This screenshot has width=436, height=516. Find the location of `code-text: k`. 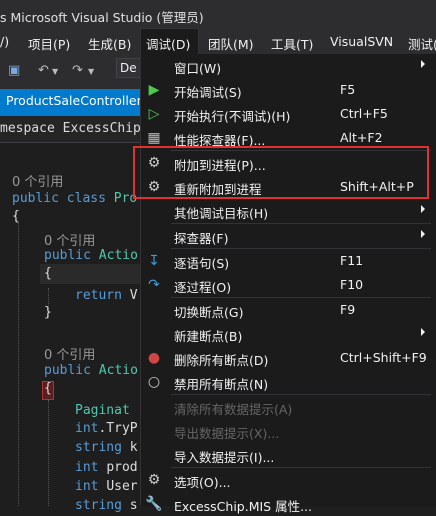

code-text: k is located at coordinates (133, 447).